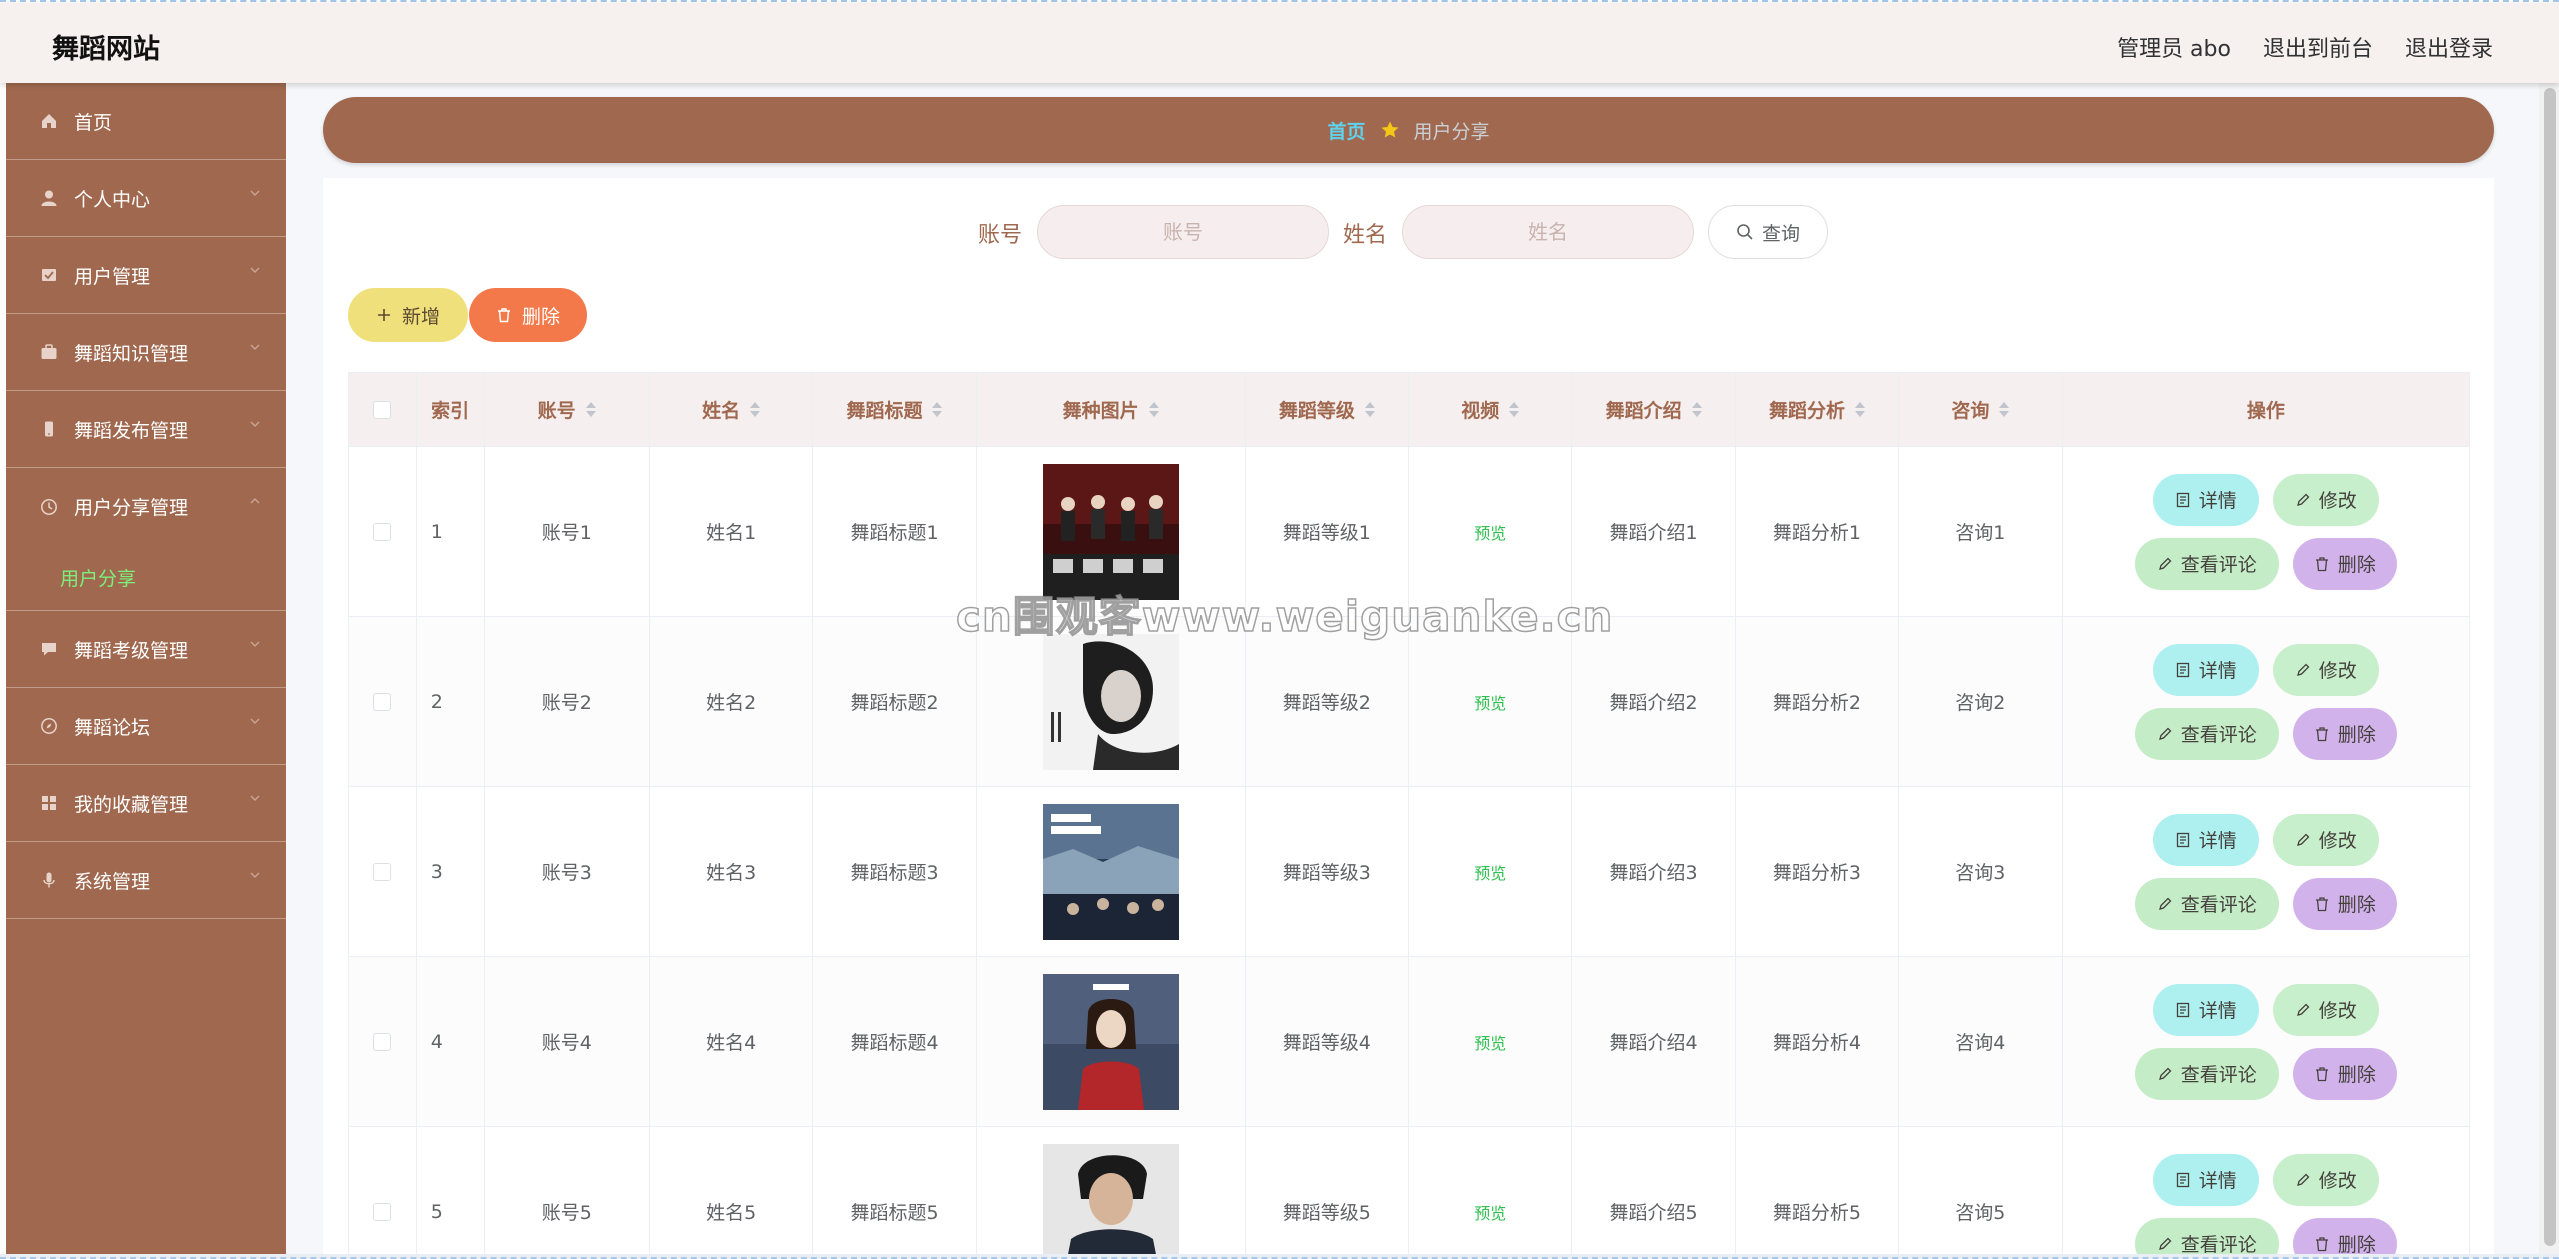 This screenshot has width=2559, height=1259. Describe the element at coordinates (146, 275) in the screenshot. I see `sidebar-item-user-management: 用户管理` at that location.